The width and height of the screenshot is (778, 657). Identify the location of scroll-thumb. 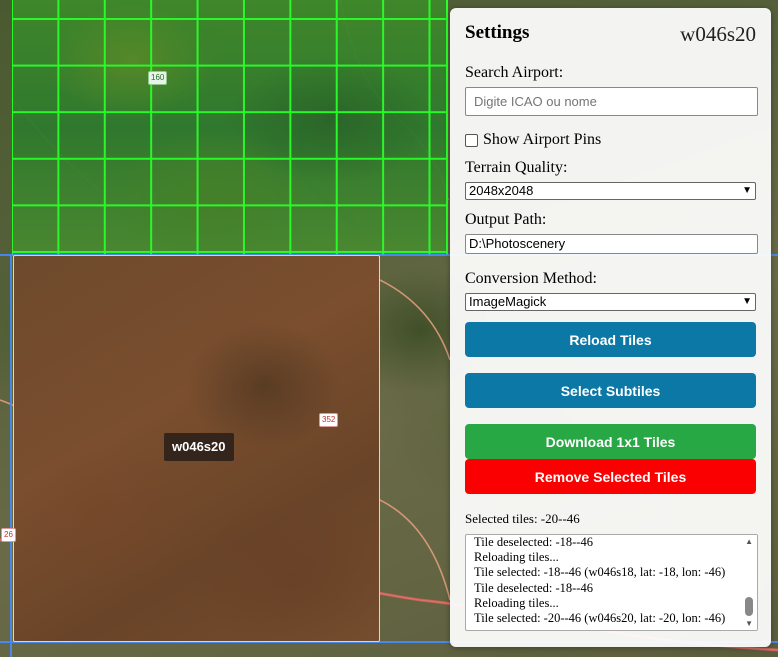
(749, 606).